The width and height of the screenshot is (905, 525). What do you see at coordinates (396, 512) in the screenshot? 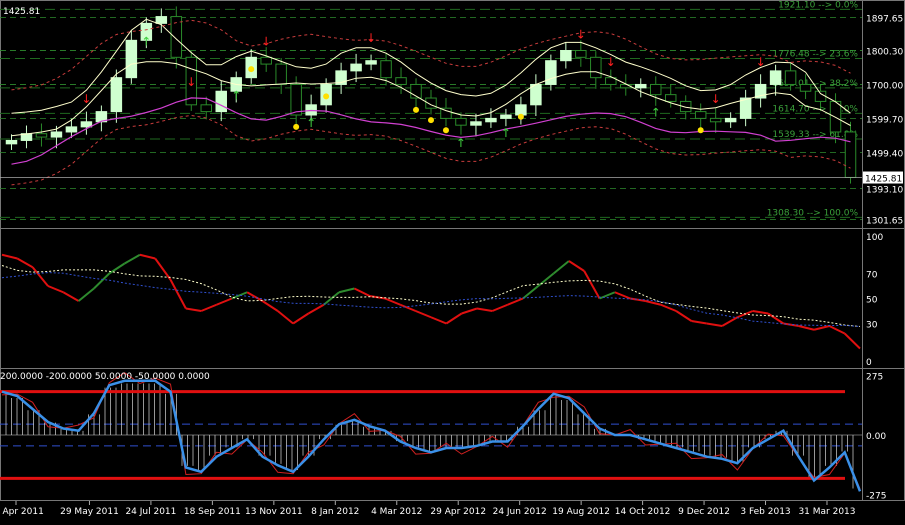
I see `date-axis-label: 4 Mar 2012` at bounding box center [396, 512].